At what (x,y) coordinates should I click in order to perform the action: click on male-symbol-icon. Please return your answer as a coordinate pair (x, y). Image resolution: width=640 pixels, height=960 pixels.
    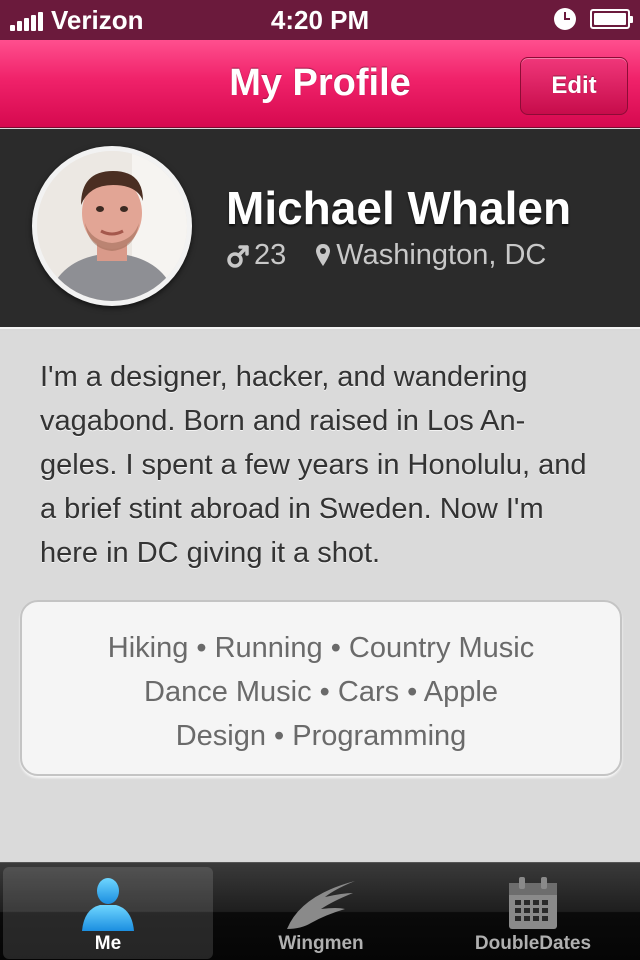
    Looking at the image, I should click on (238, 256).